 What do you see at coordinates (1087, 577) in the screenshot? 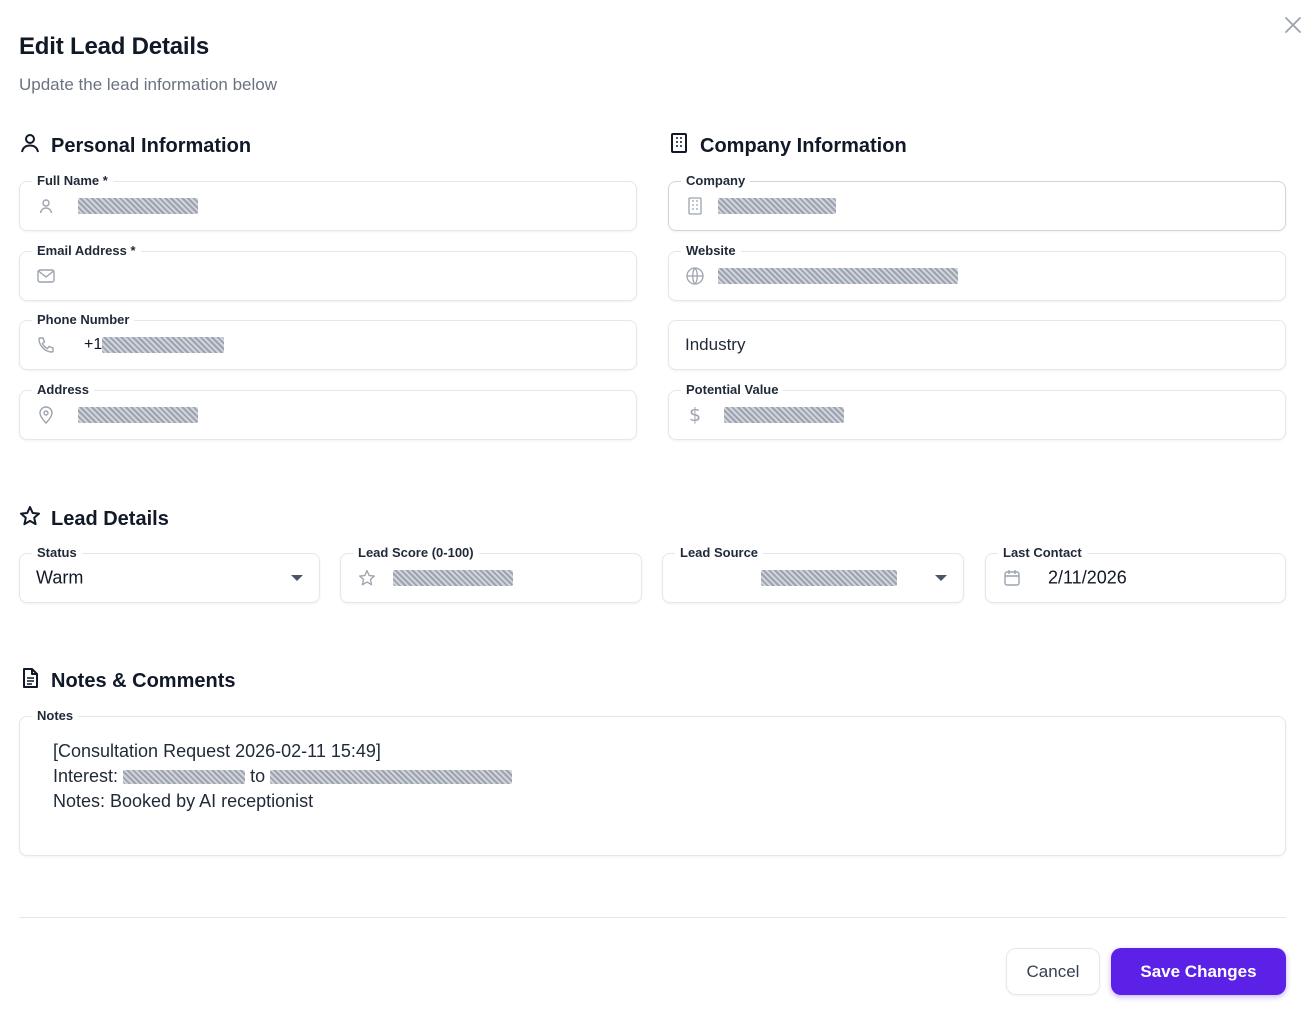
I see `last-contact-value: 2/11/2026` at bounding box center [1087, 577].